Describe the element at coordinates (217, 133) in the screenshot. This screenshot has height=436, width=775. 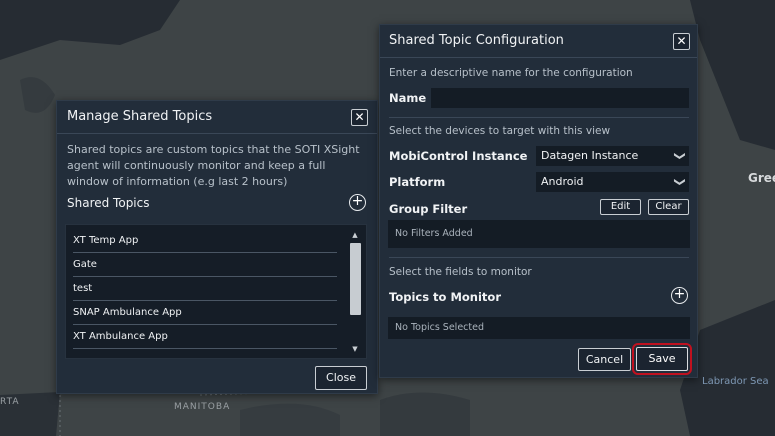
I see `manage-title-divider` at that location.